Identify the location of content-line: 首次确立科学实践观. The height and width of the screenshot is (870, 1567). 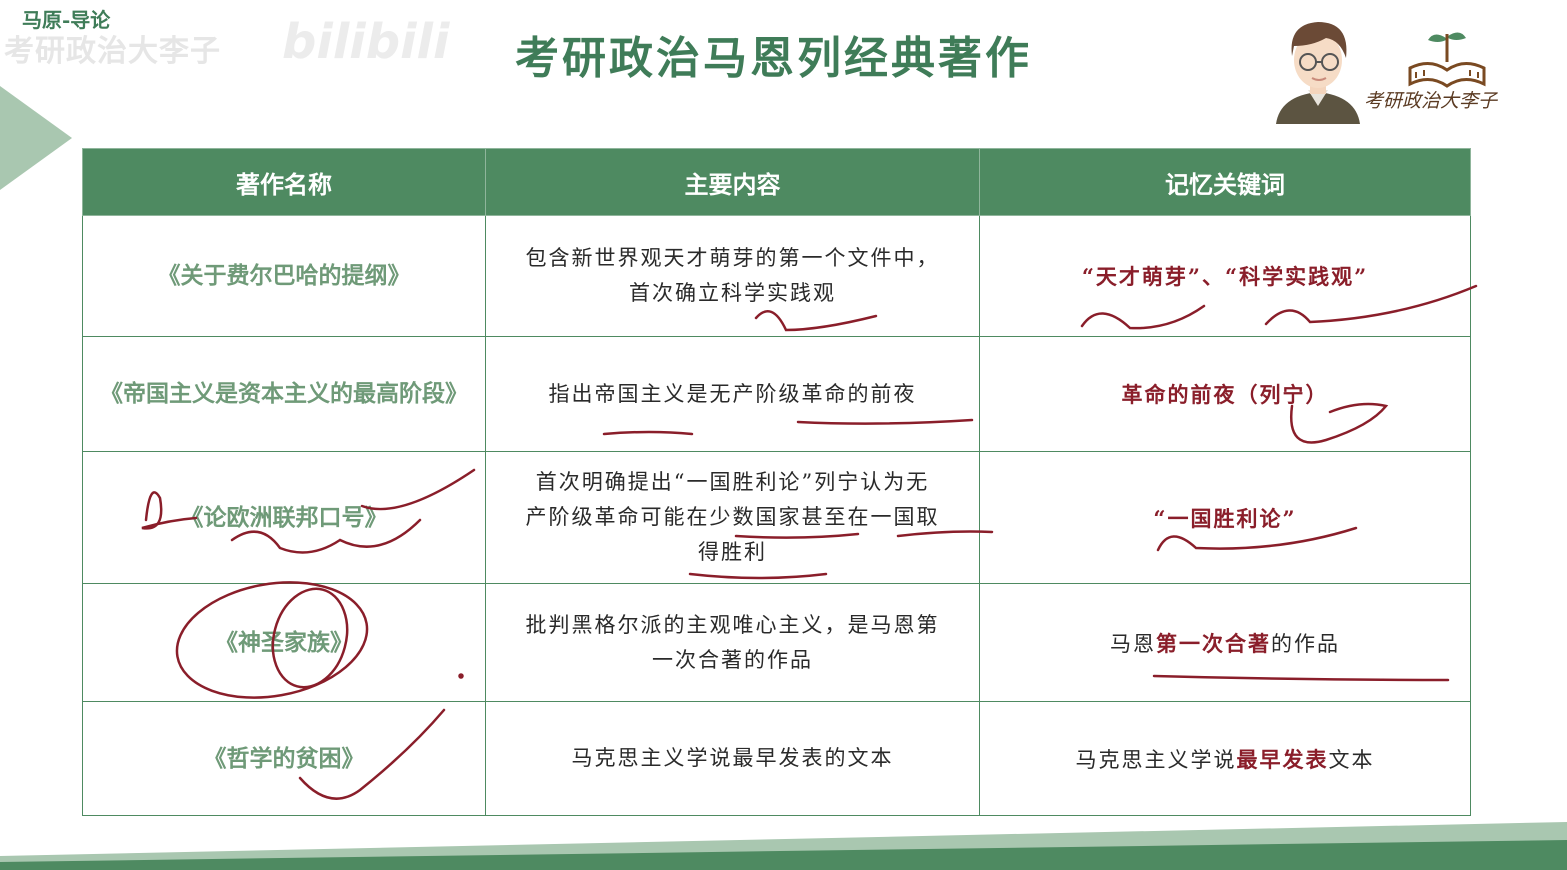
(732, 293).